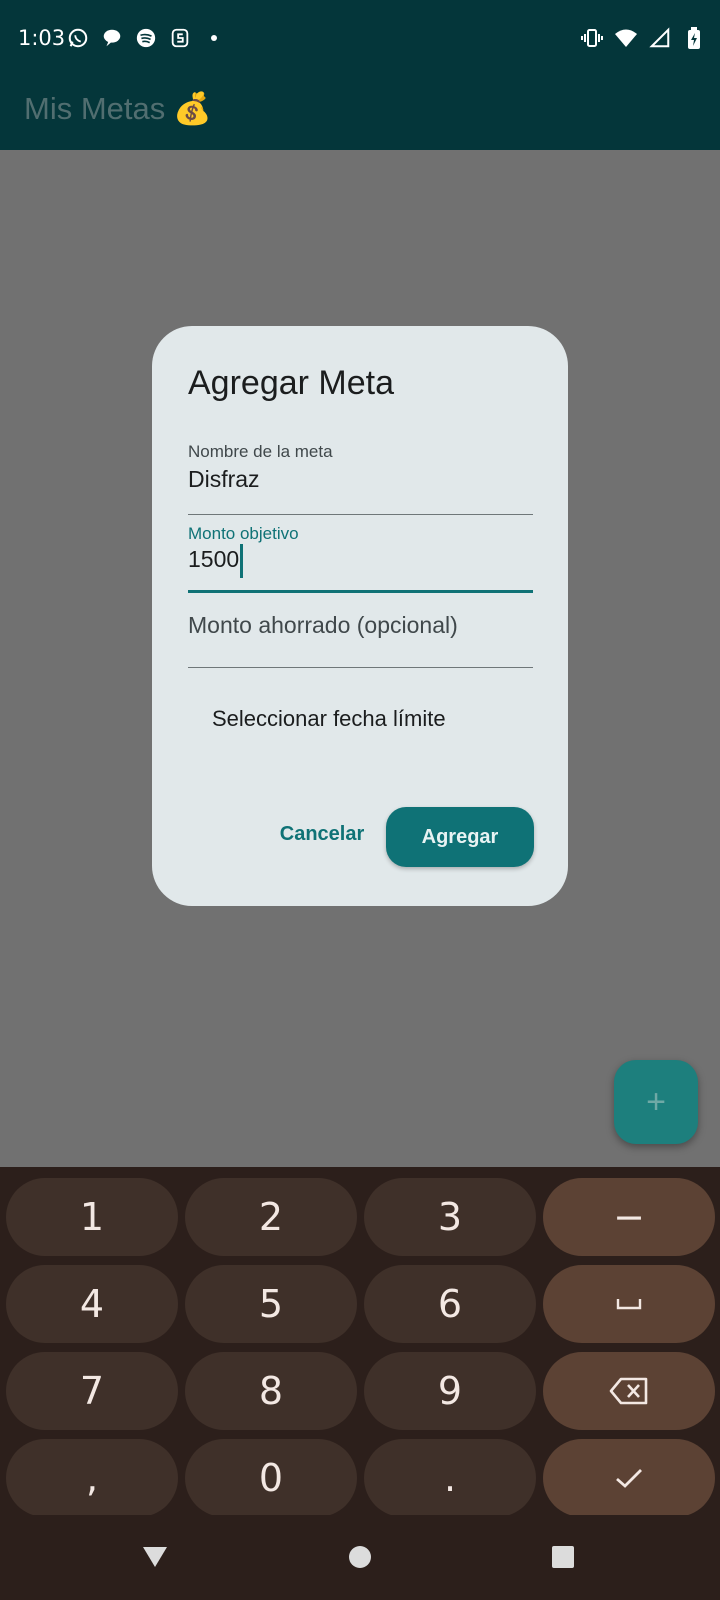 This screenshot has width=720, height=1600. I want to click on wifi-icon, so click(626, 38).